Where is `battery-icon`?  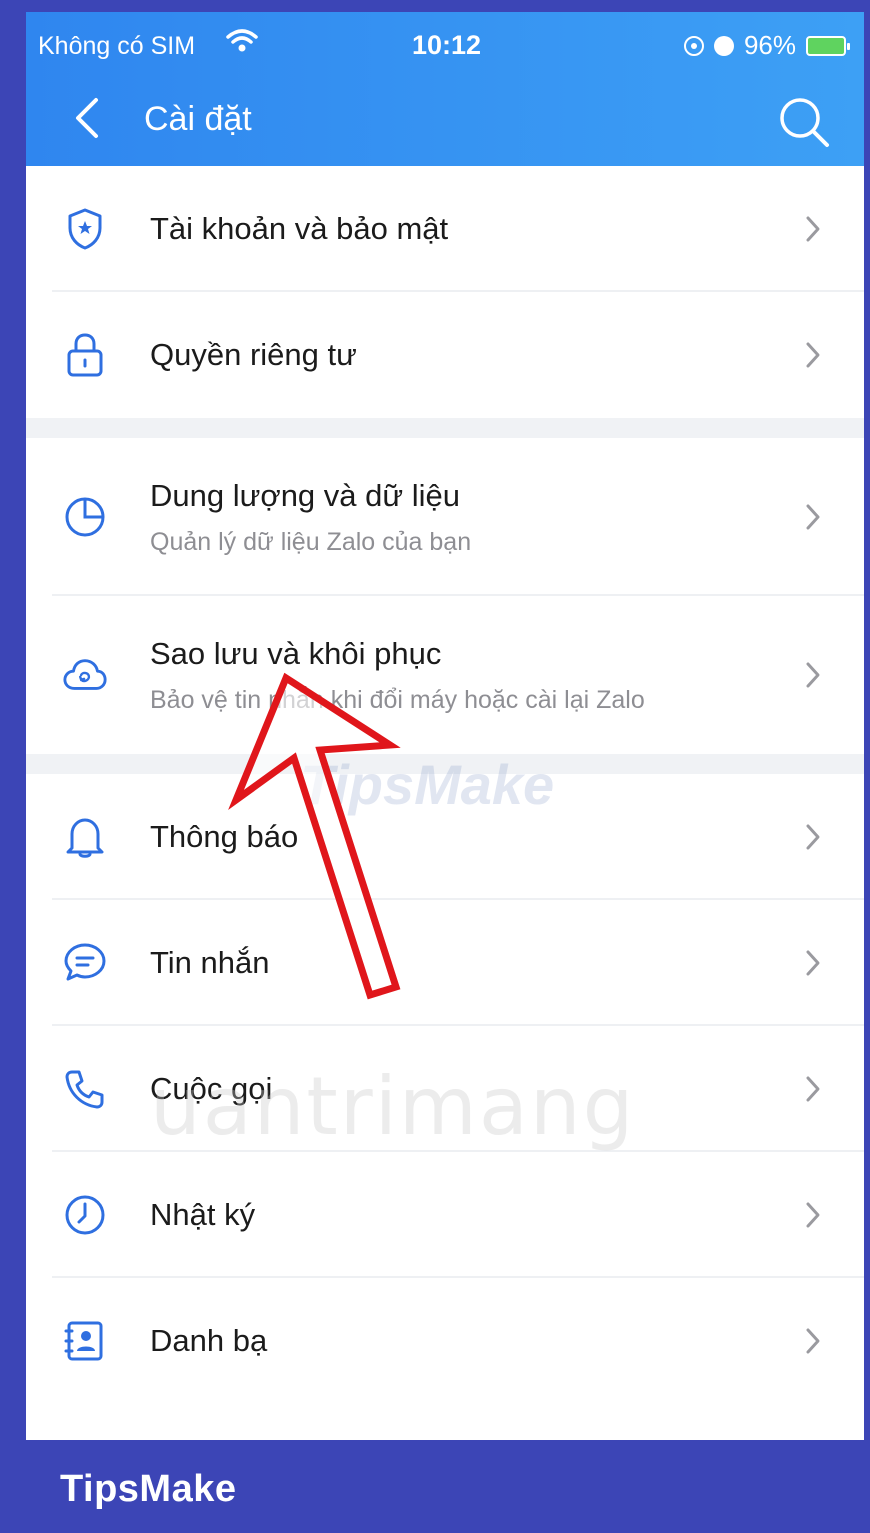
battery-icon is located at coordinates (828, 45).